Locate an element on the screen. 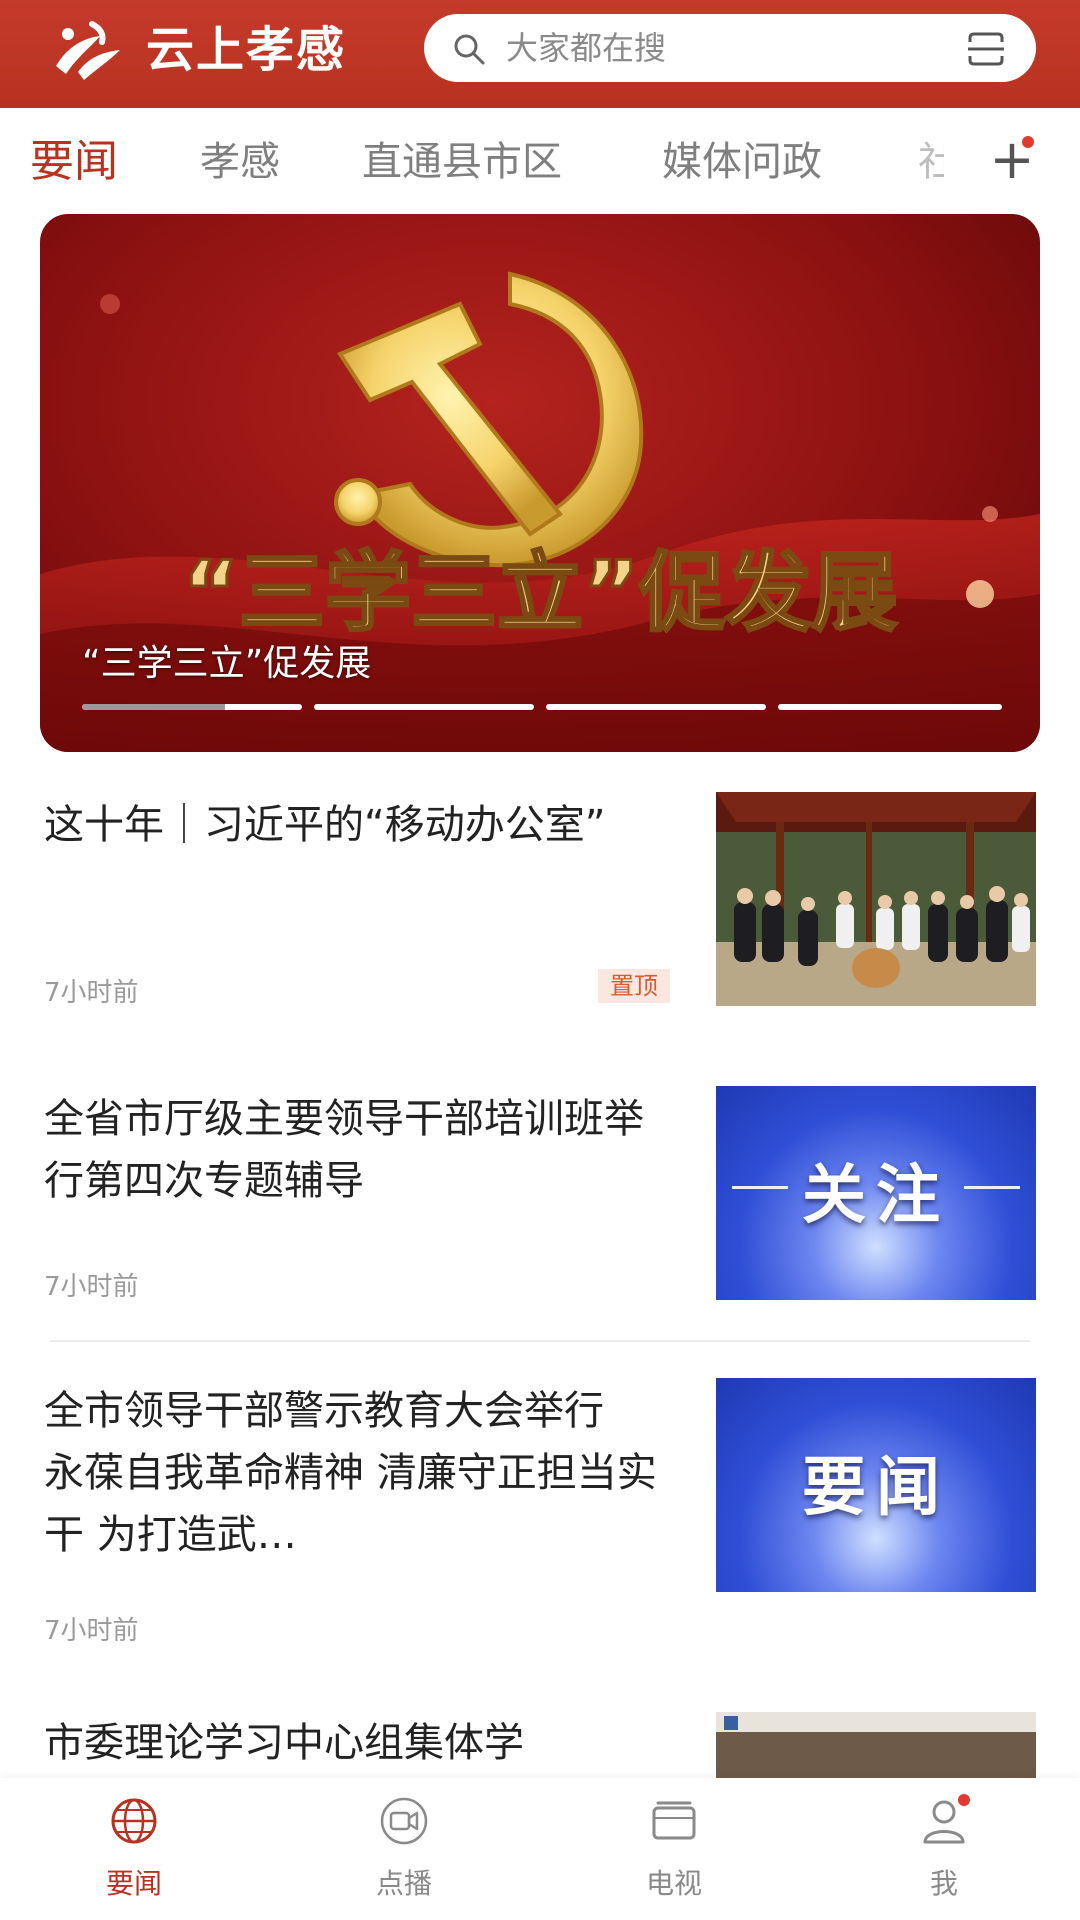  nav-label: 点播 is located at coordinates (403, 1883).